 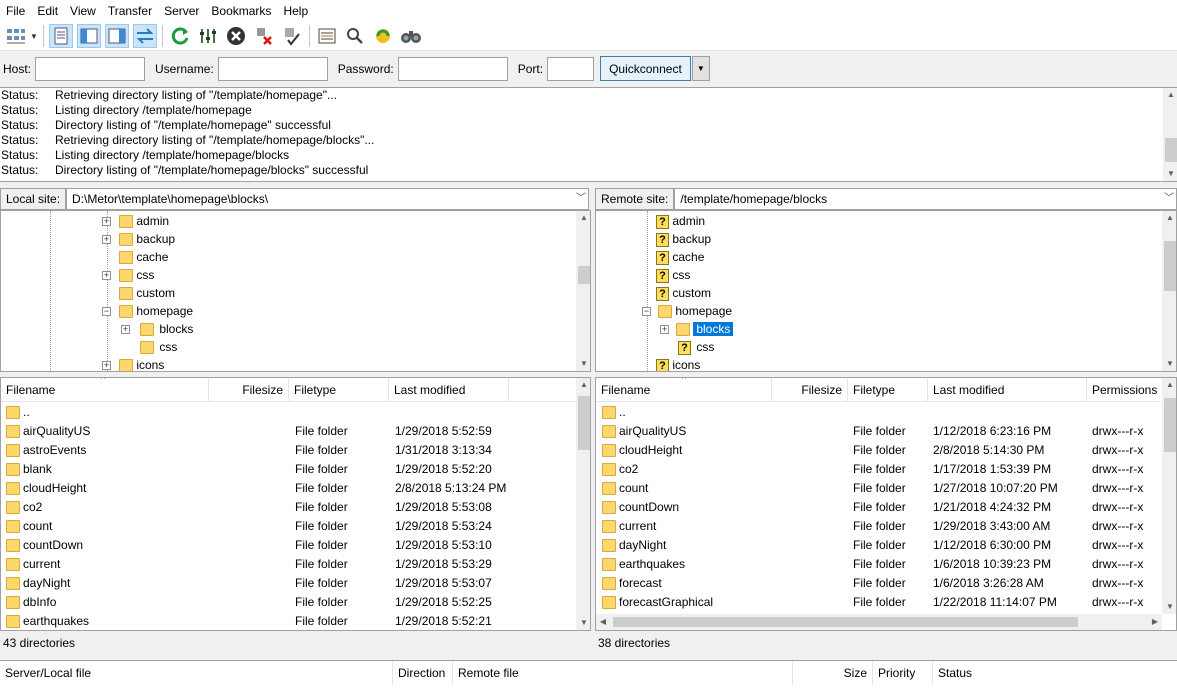 I want to click on menu-help: Help, so click(x=295, y=11).